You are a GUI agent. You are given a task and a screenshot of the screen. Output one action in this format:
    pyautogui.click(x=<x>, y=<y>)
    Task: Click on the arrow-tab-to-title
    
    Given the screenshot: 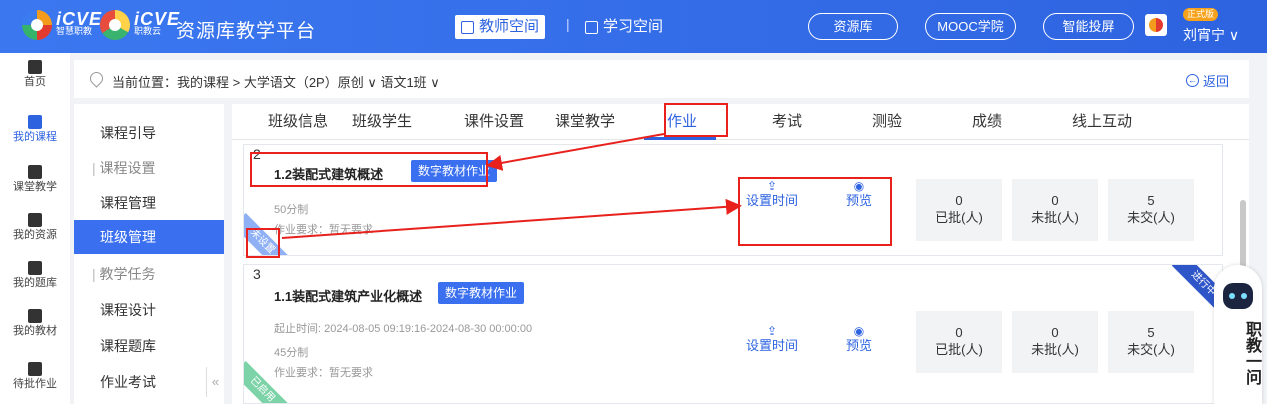 What is the action you would take?
    pyautogui.click(x=575, y=152)
    